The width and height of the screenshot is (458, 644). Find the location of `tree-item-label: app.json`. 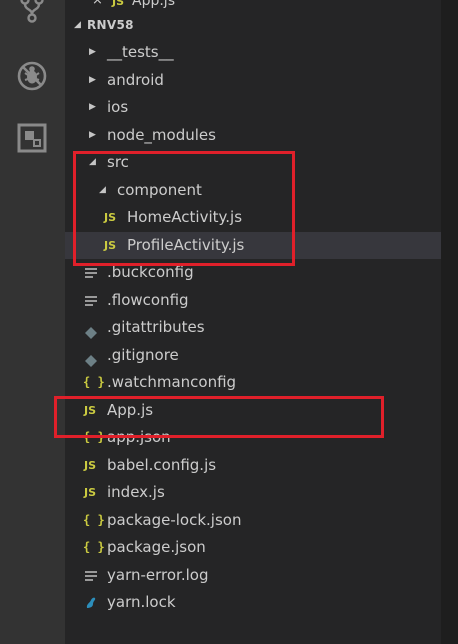

tree-item-label: app.json is located at coordinates (139, 437).